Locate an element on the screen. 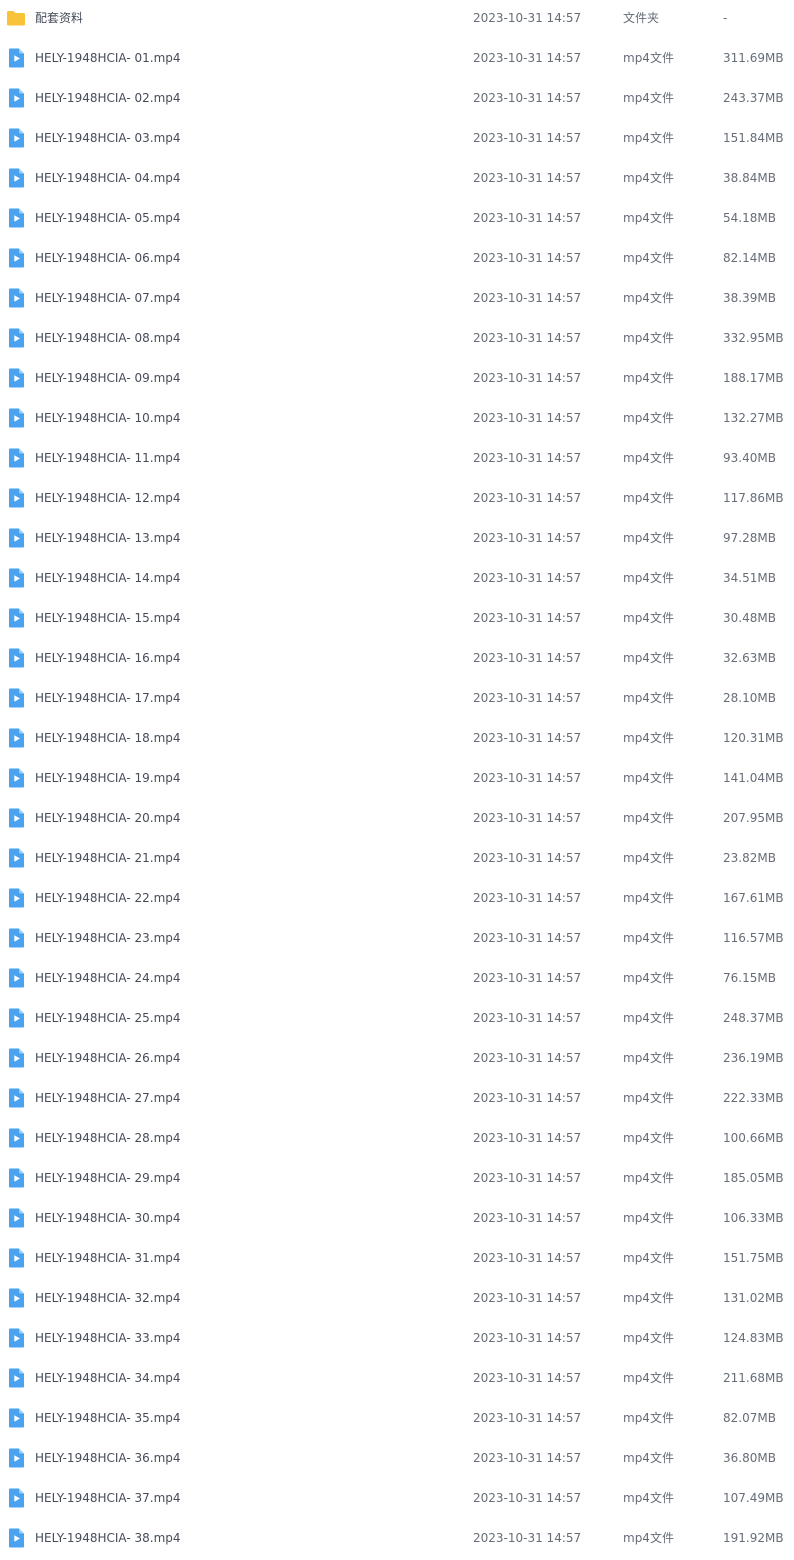 The image size is (794, 1560). file-name: HELY-1948HCIA- 34.mp4 is located at coordinates (108, 1378).